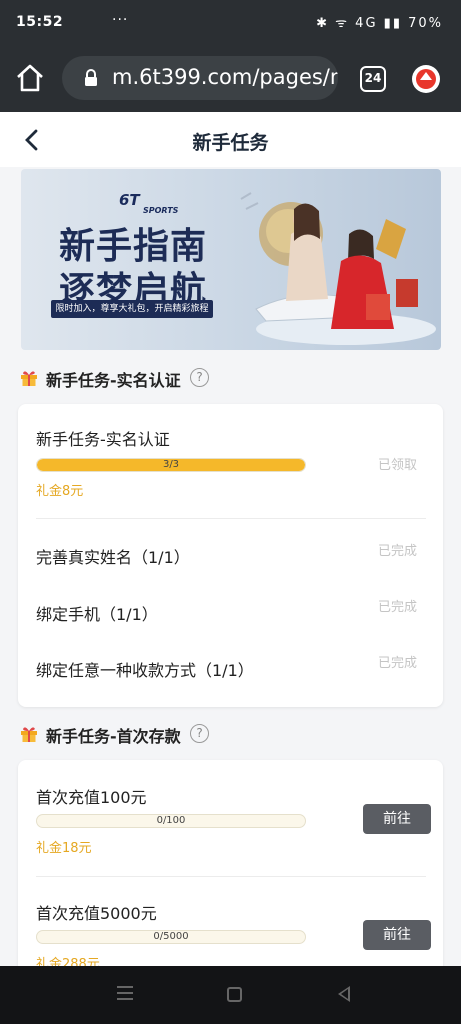 This screenshot has width=461, height=1024. I want to click on progress-text: 0/5000, so click(171, 936).